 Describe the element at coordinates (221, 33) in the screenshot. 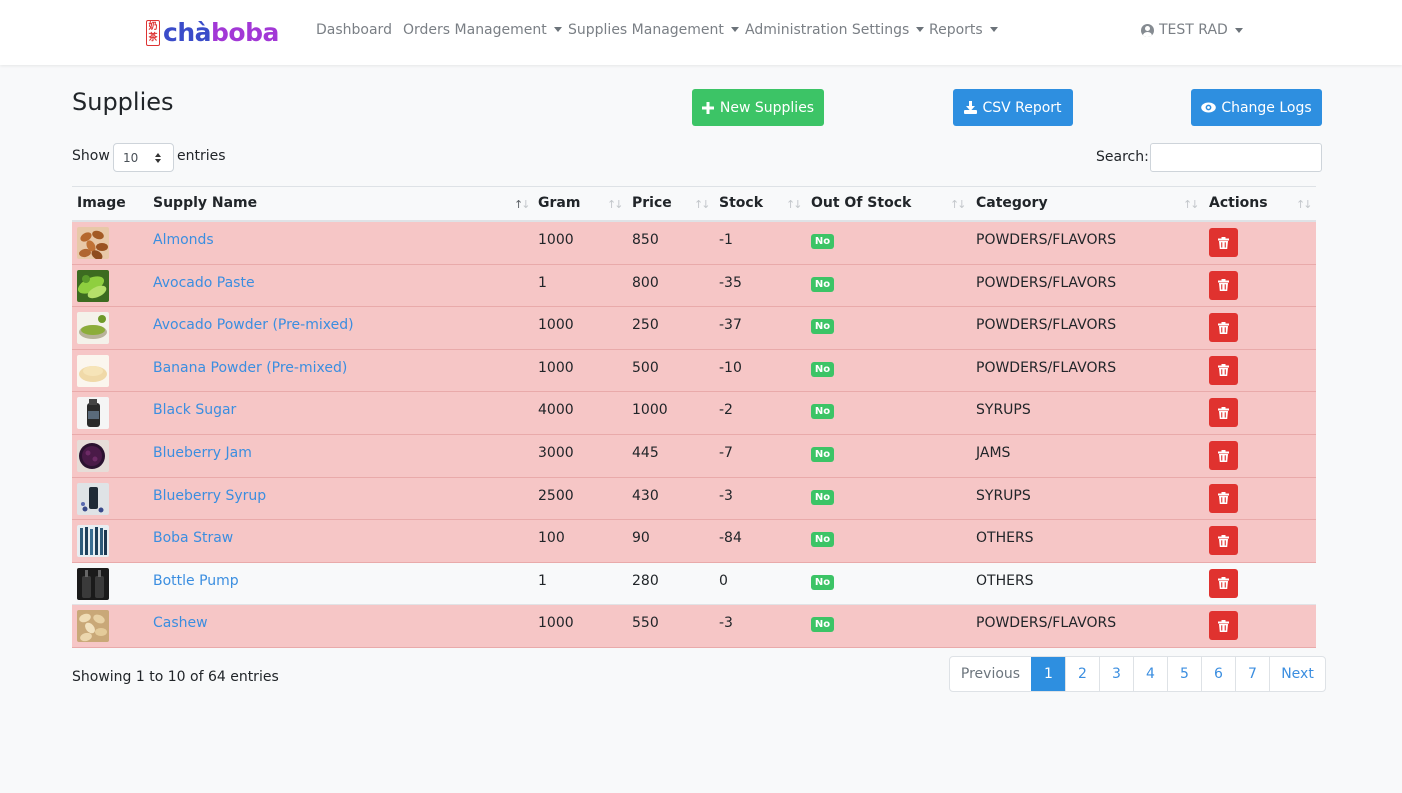

I see `brand-wordmark: chàboba` at that location.